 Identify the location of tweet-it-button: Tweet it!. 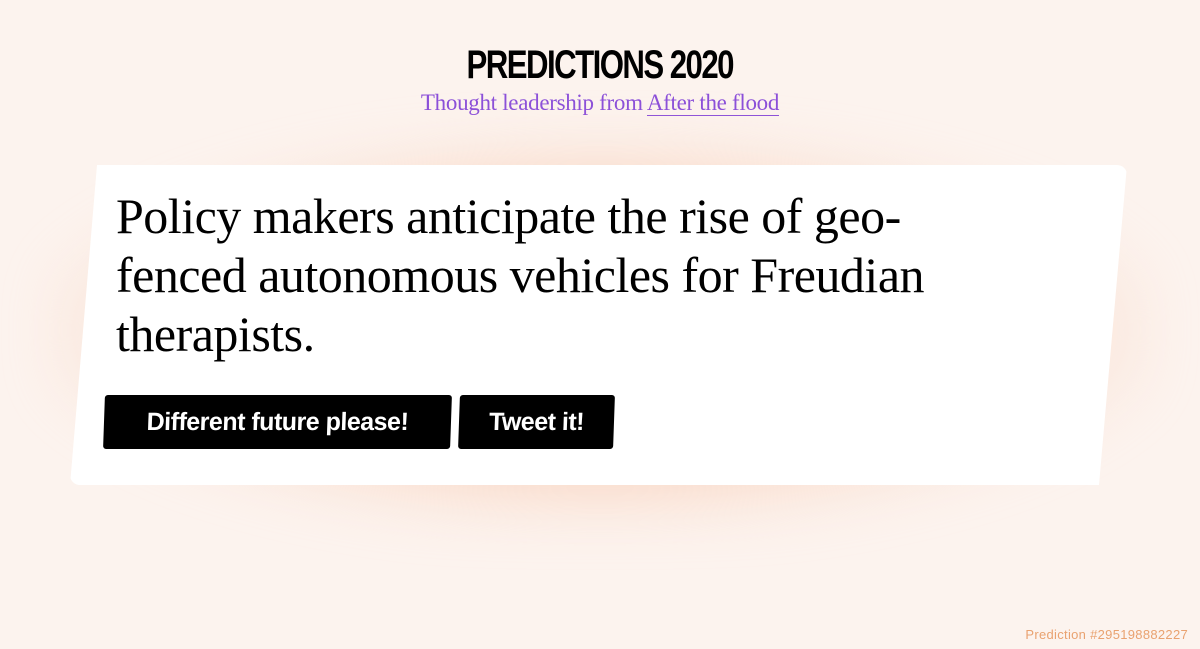
(536, 422).